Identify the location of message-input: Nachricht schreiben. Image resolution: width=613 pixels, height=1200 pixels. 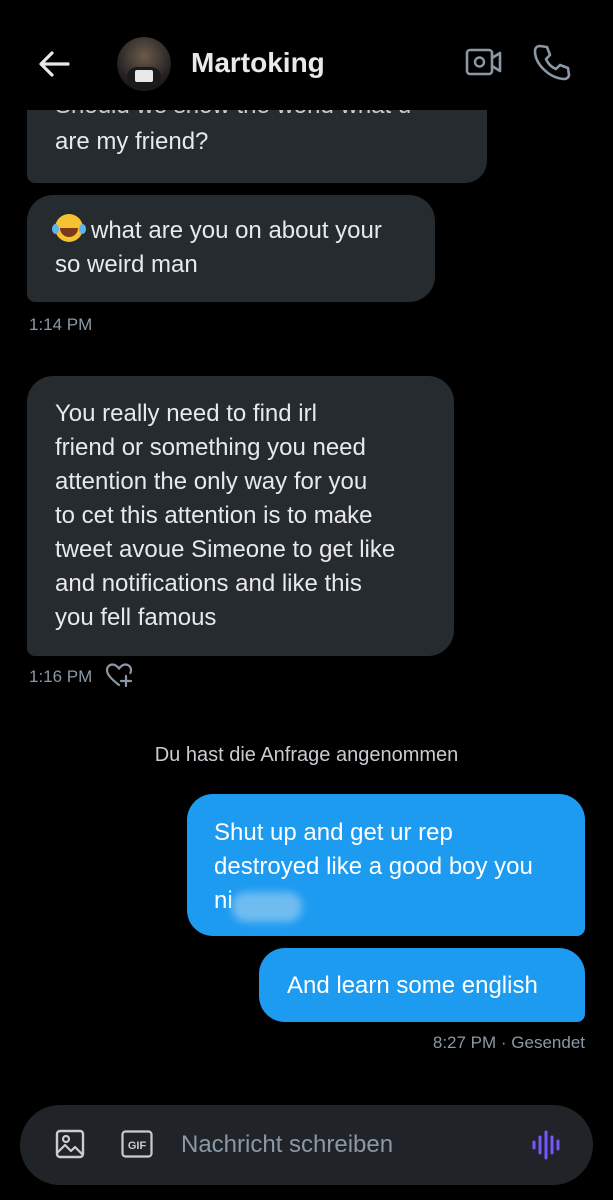
(287, 1145).